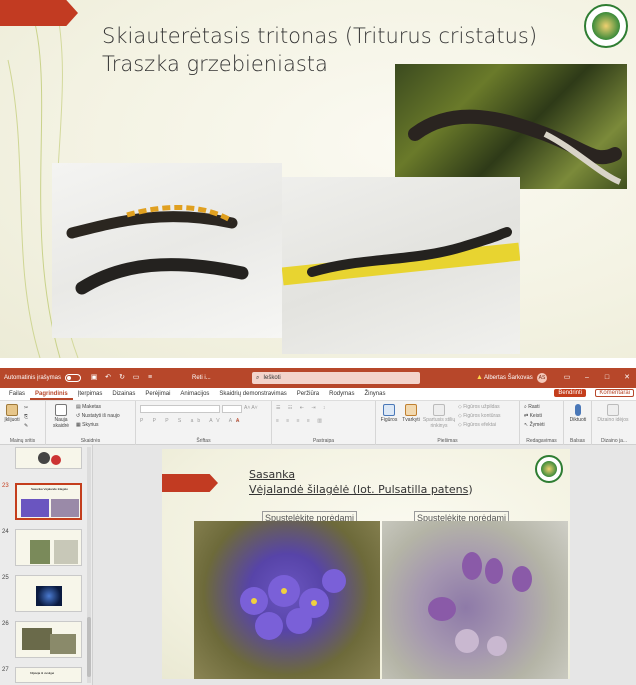  I want to click on designer-button: Dizaino idėjos, so click(613, 413).